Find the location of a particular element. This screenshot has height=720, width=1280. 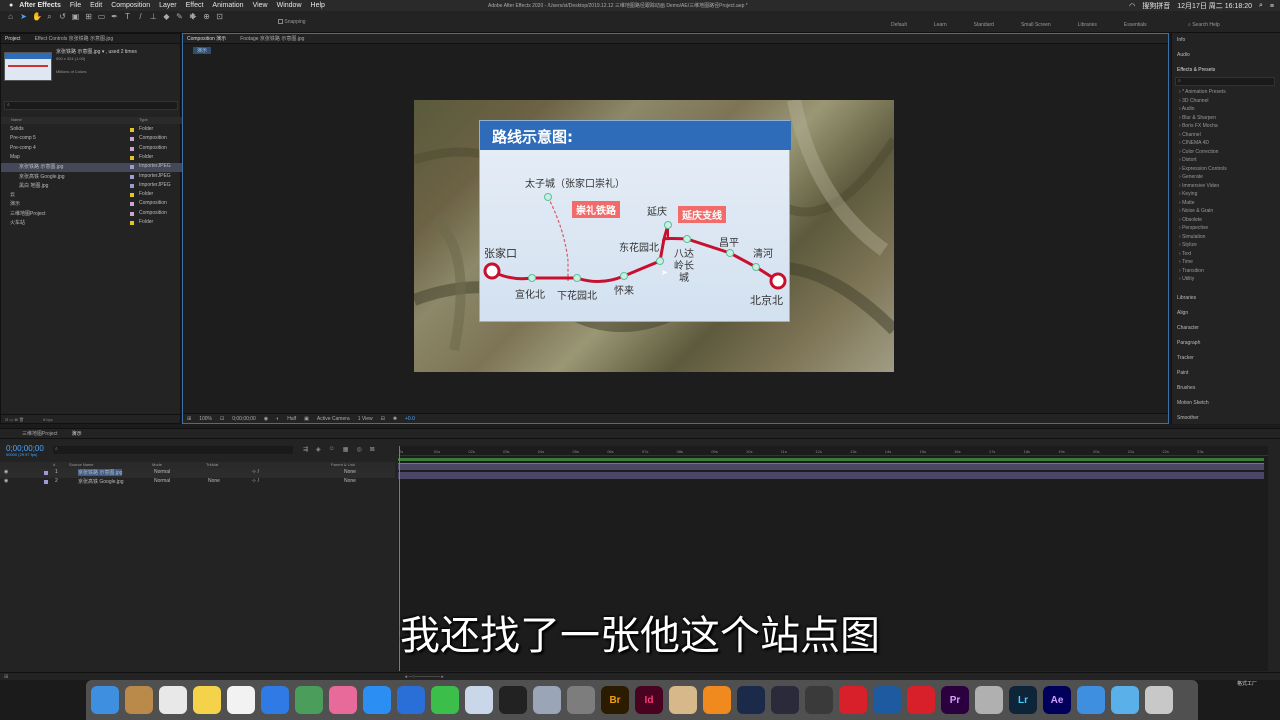

work-area-bar is located at coordinates (831, 459).